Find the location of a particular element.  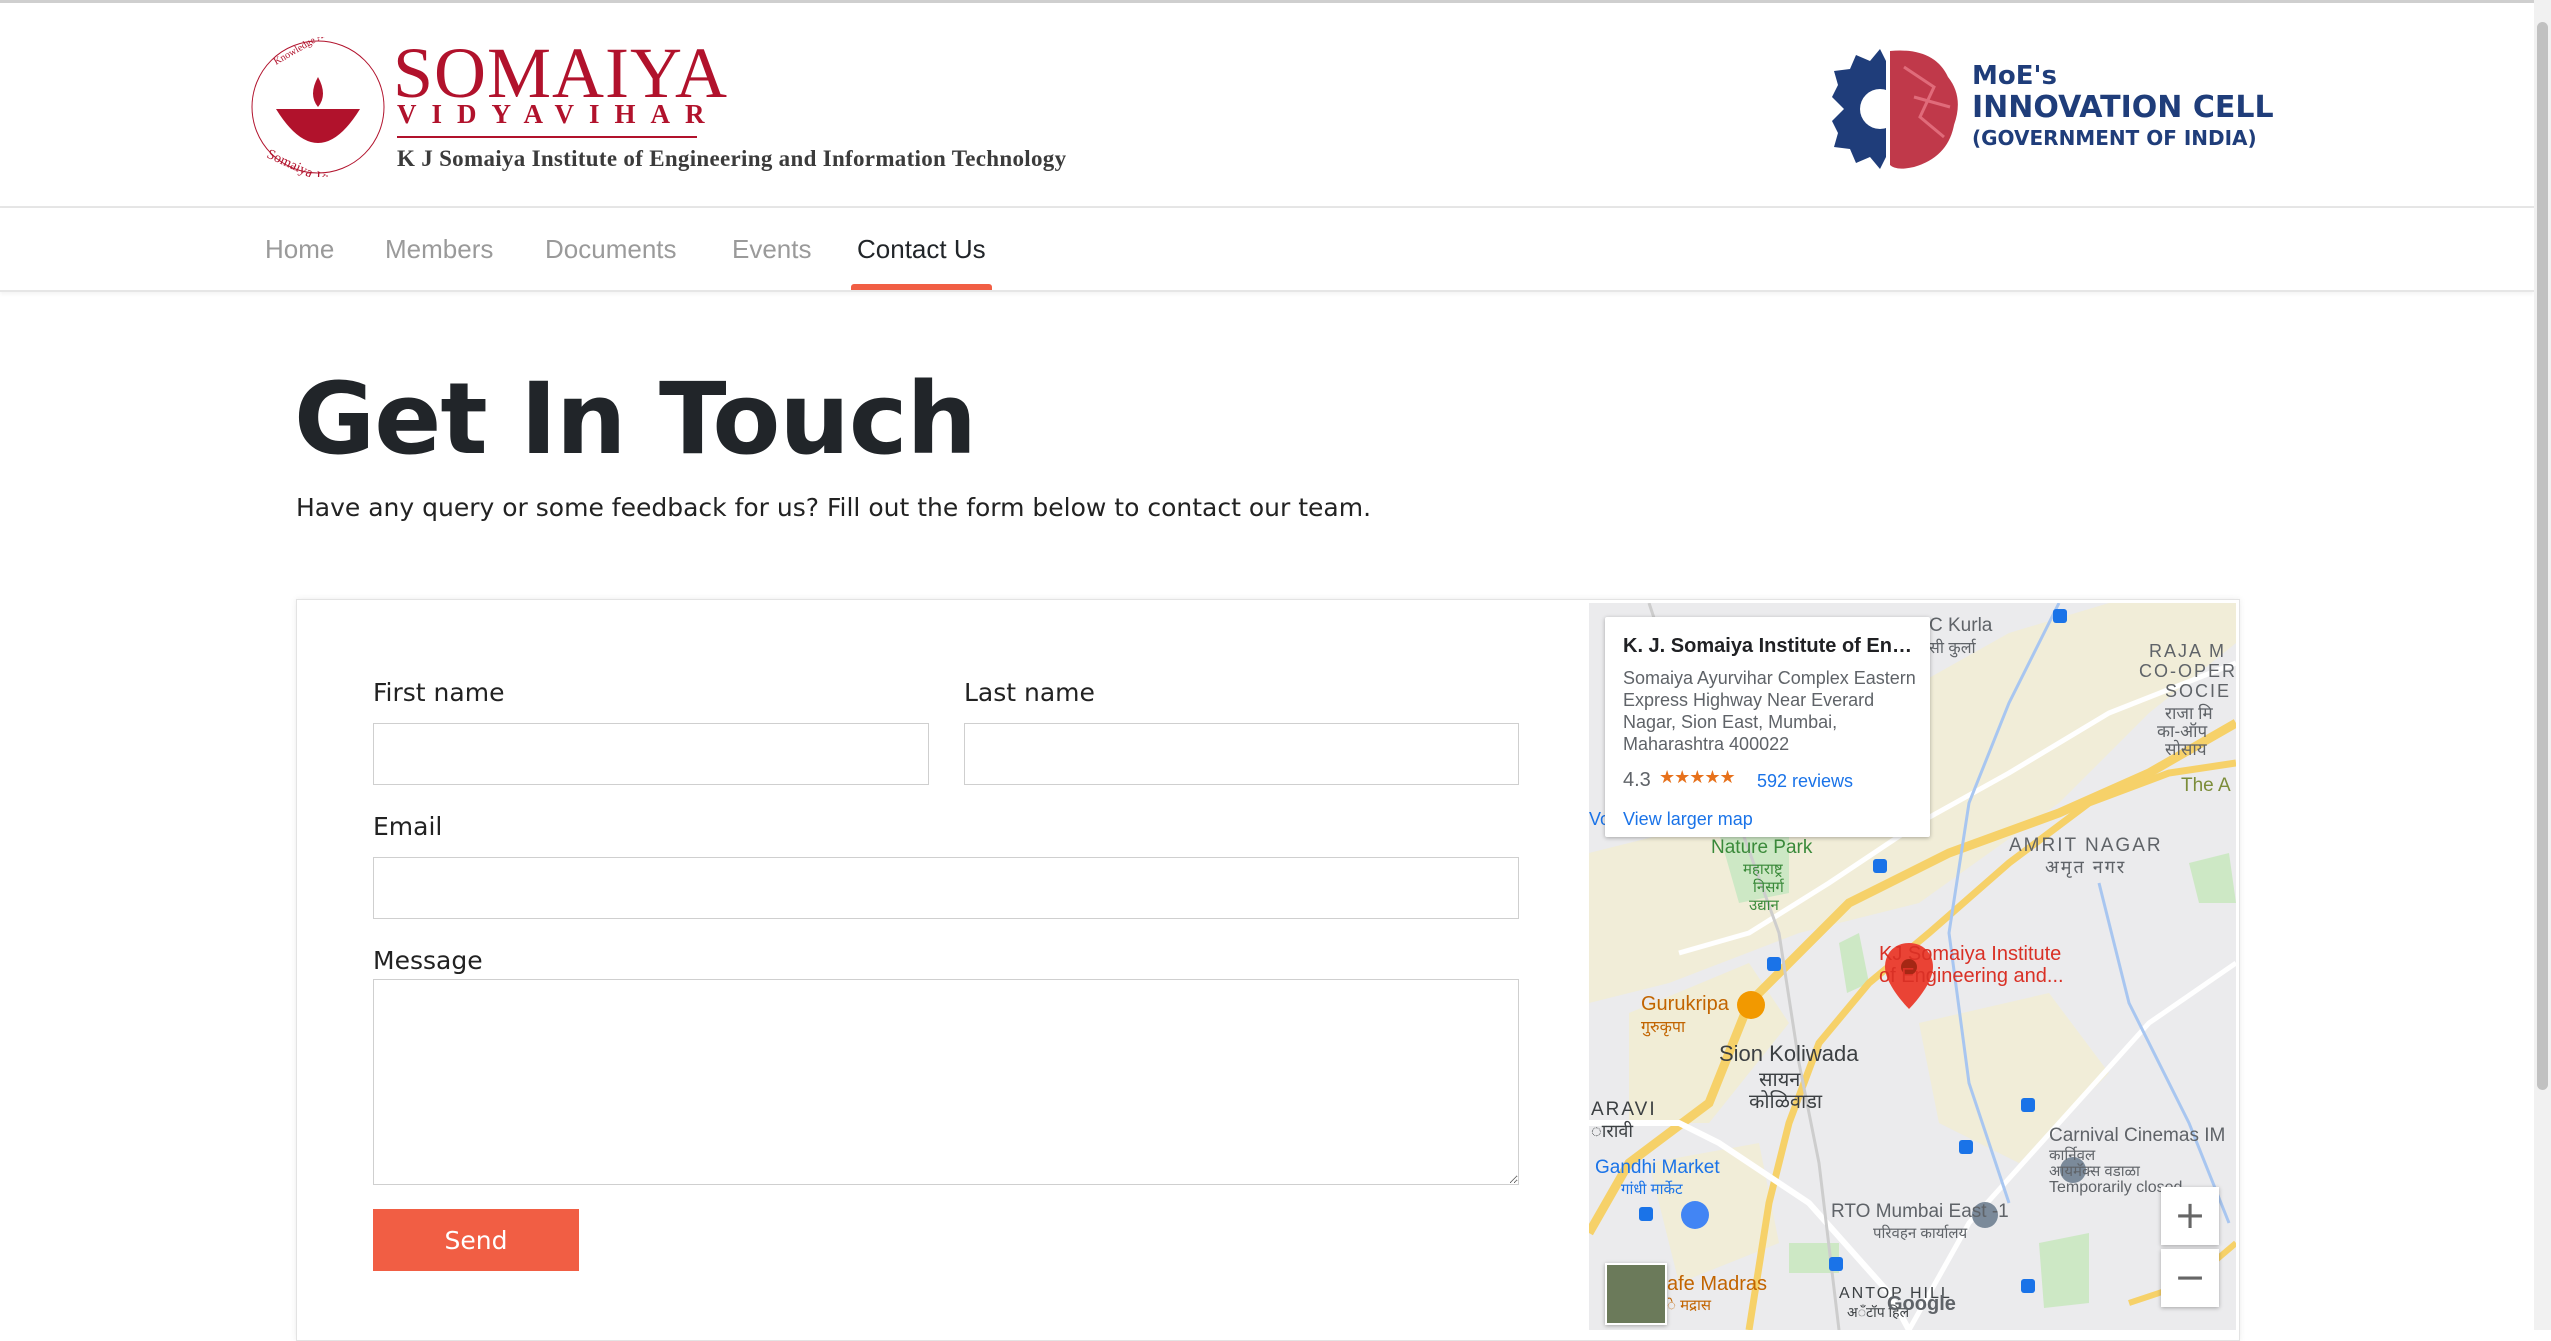

brand-subtitle: VIDYAVIHAR is located at coordinates (558, 114).